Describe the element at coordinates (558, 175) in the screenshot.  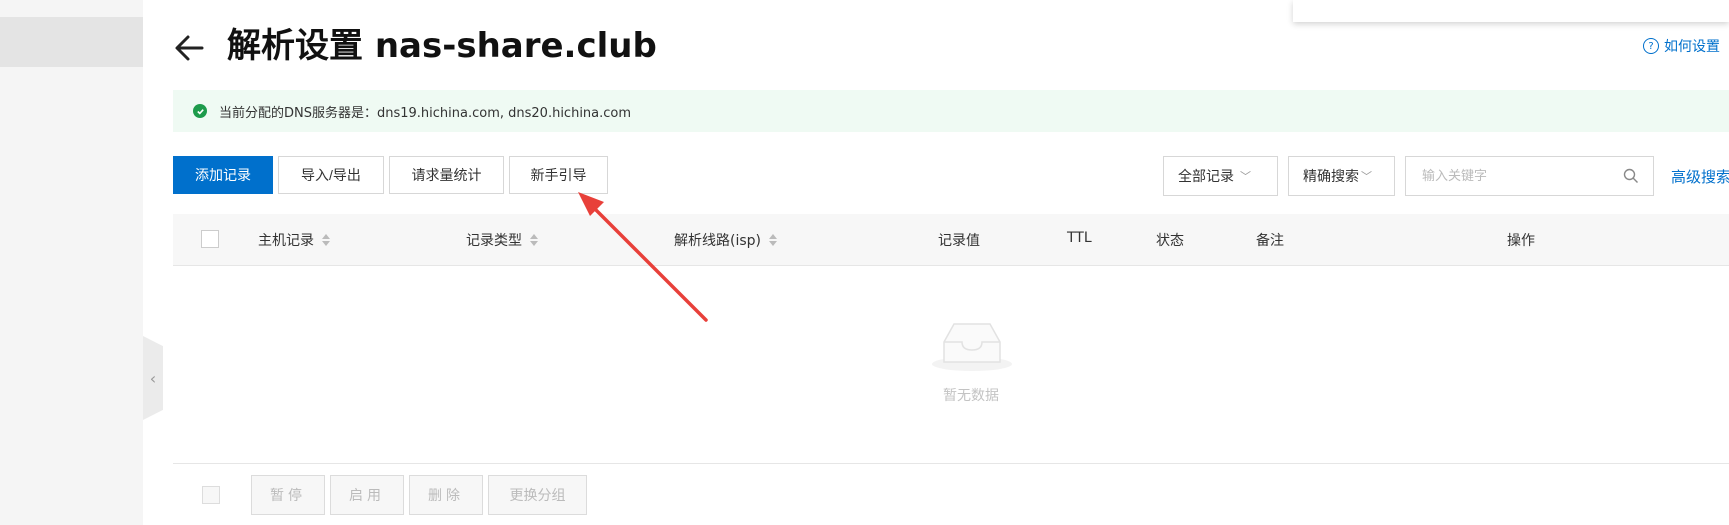
I see `beginner-guide-button: 新手引导` at that location.